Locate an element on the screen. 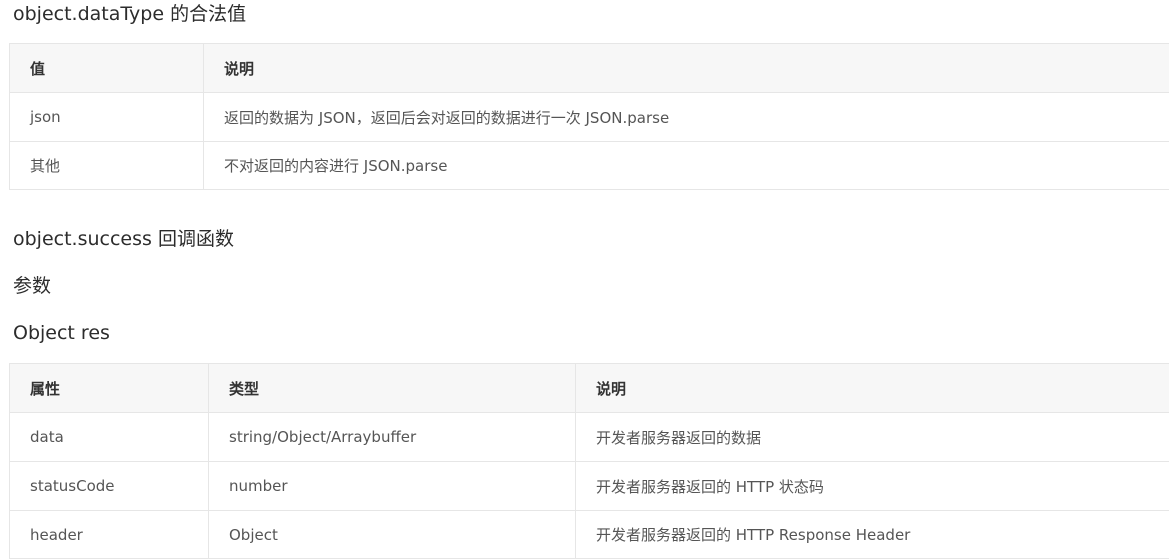 The image size is (1169, 560). header-cell-type: 类型 is located at coordinates (392, 388).